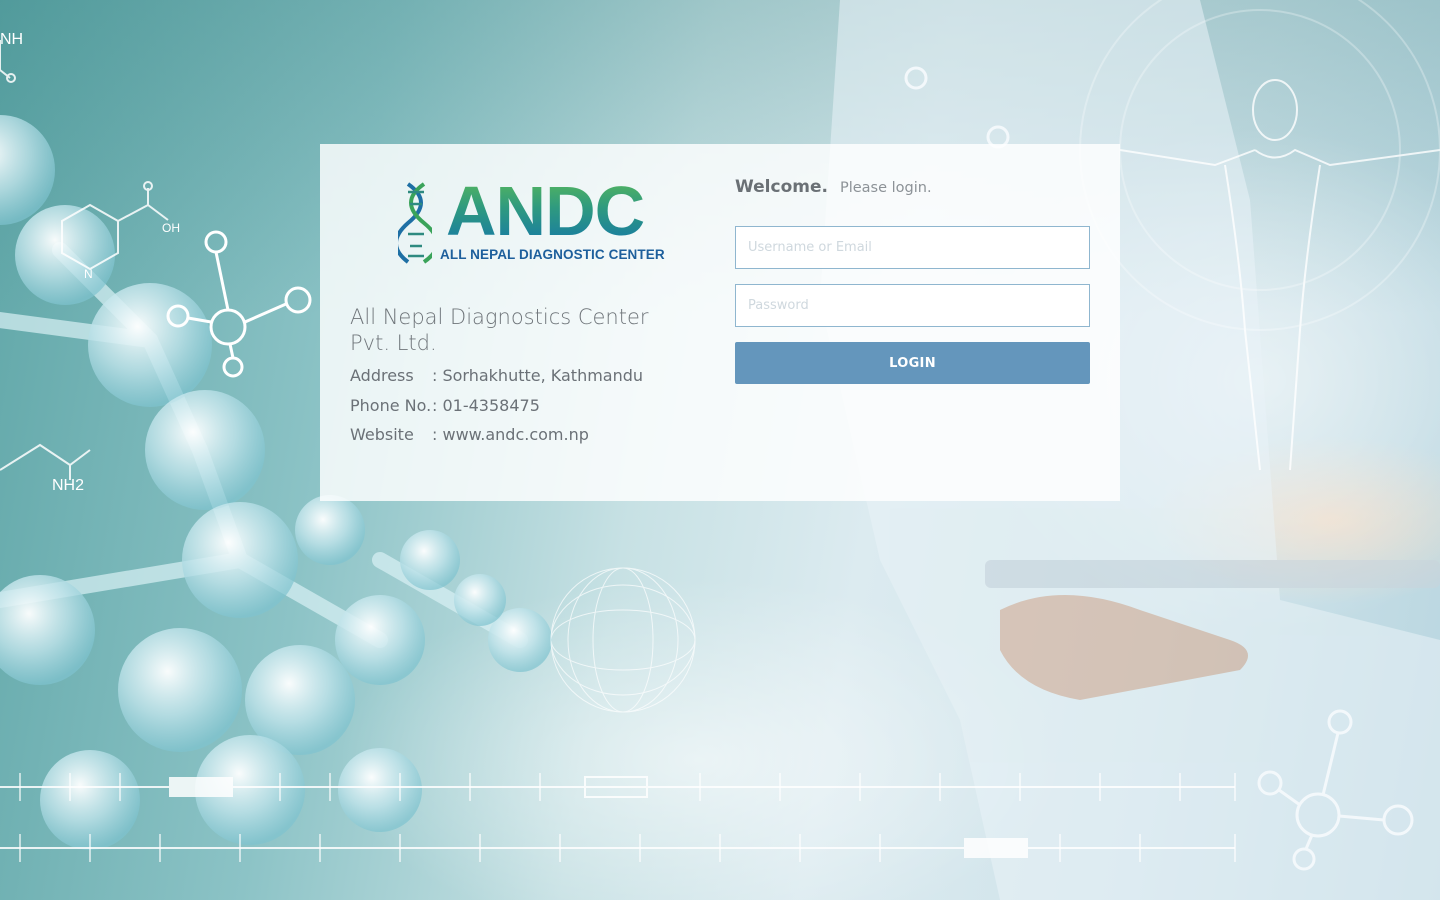  What do you see at coordinates (781, 187) in the screenshot?
I see `welcome-text: Welcome.` at bounding box center [781, 187].